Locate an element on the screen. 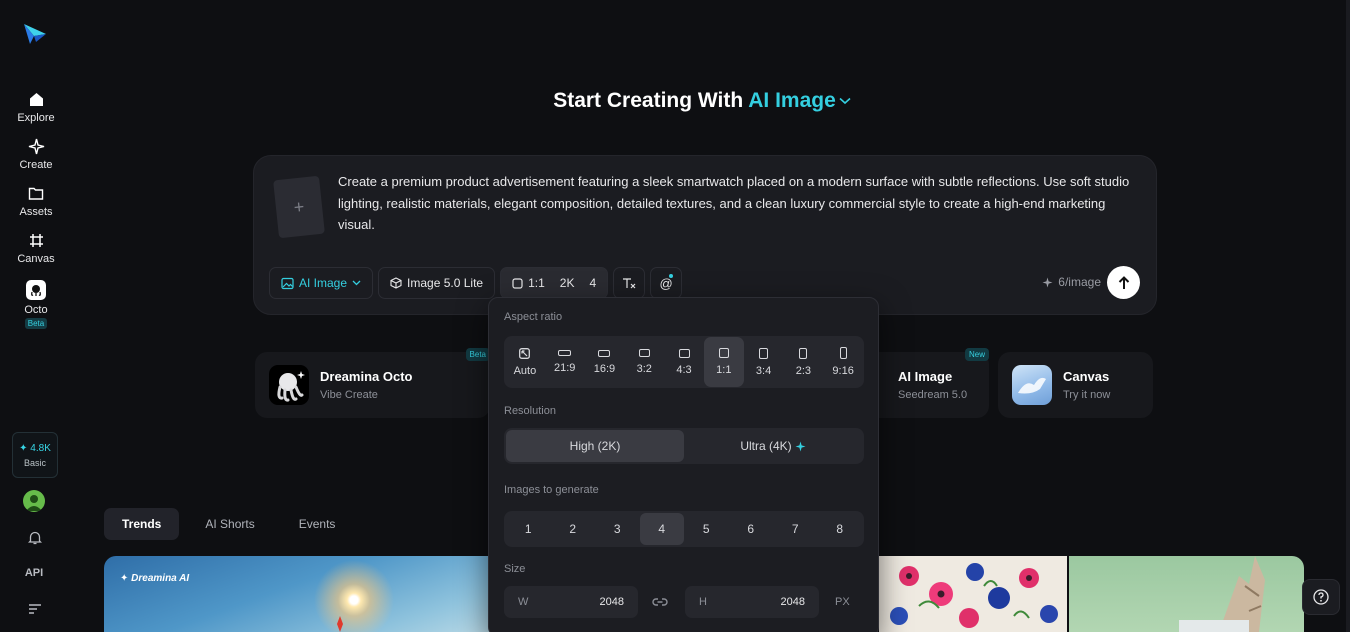 The height and width of the screenshot is (632, 1350). page-title: Start Creating With AI Image is located at coordinates (675, 101).